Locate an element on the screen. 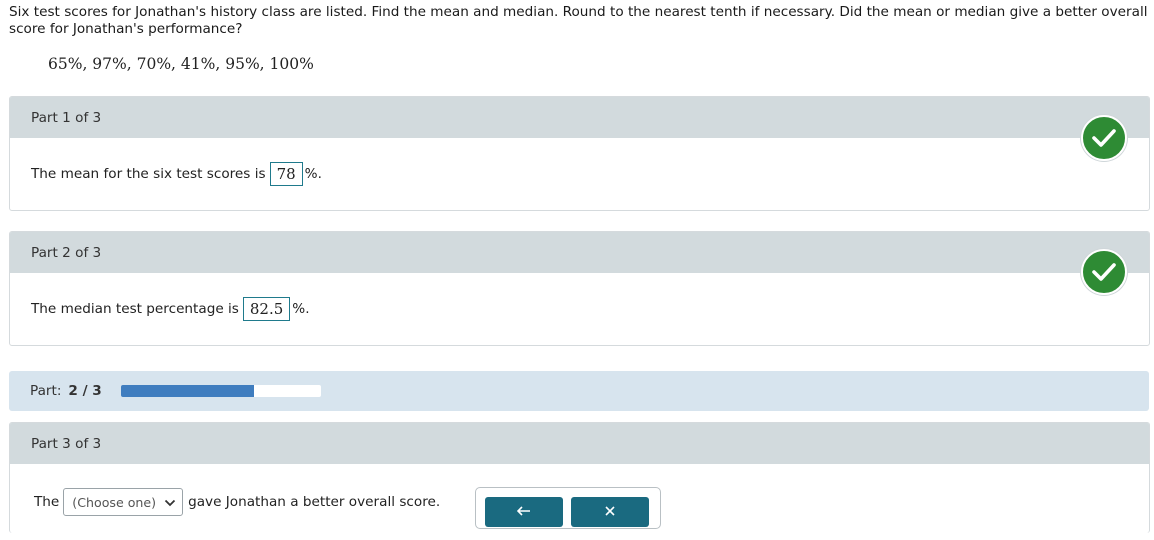 The height and width of the screenshot is (540, 1154). progress-bar is located at coordinates (220, 391).